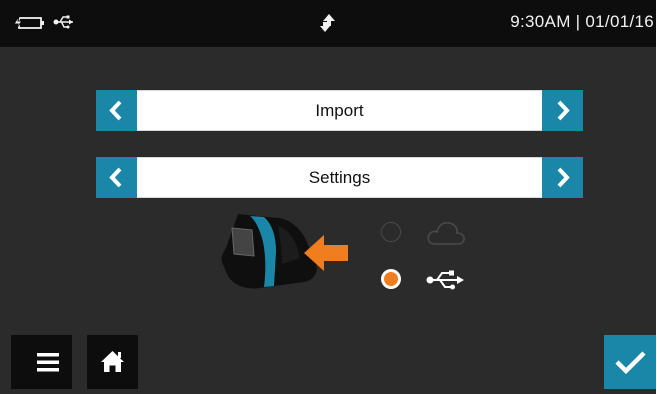 This screenshot has width=657, height=394. I want to click on status-bar: 9:30AM | 01/01/16, so click(328, 23).